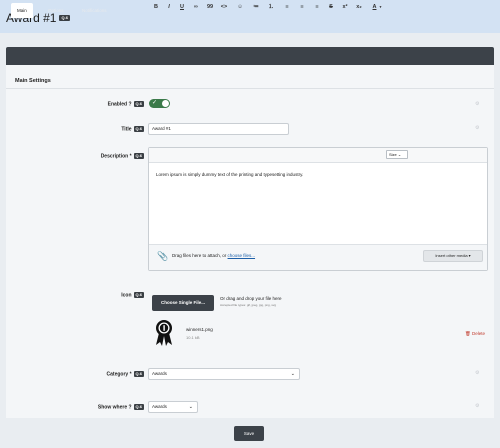 This screenshot has height=448, width=500. Describe the element at coordinates (164, 333) in the screenshot. I see `award-ribbon-icon` at that location.